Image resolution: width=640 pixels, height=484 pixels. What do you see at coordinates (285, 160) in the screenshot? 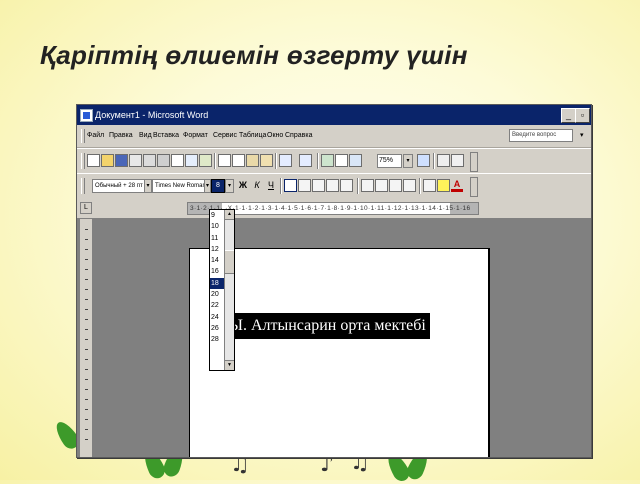
I see `undo-icon` at bounding box center [285, 160].